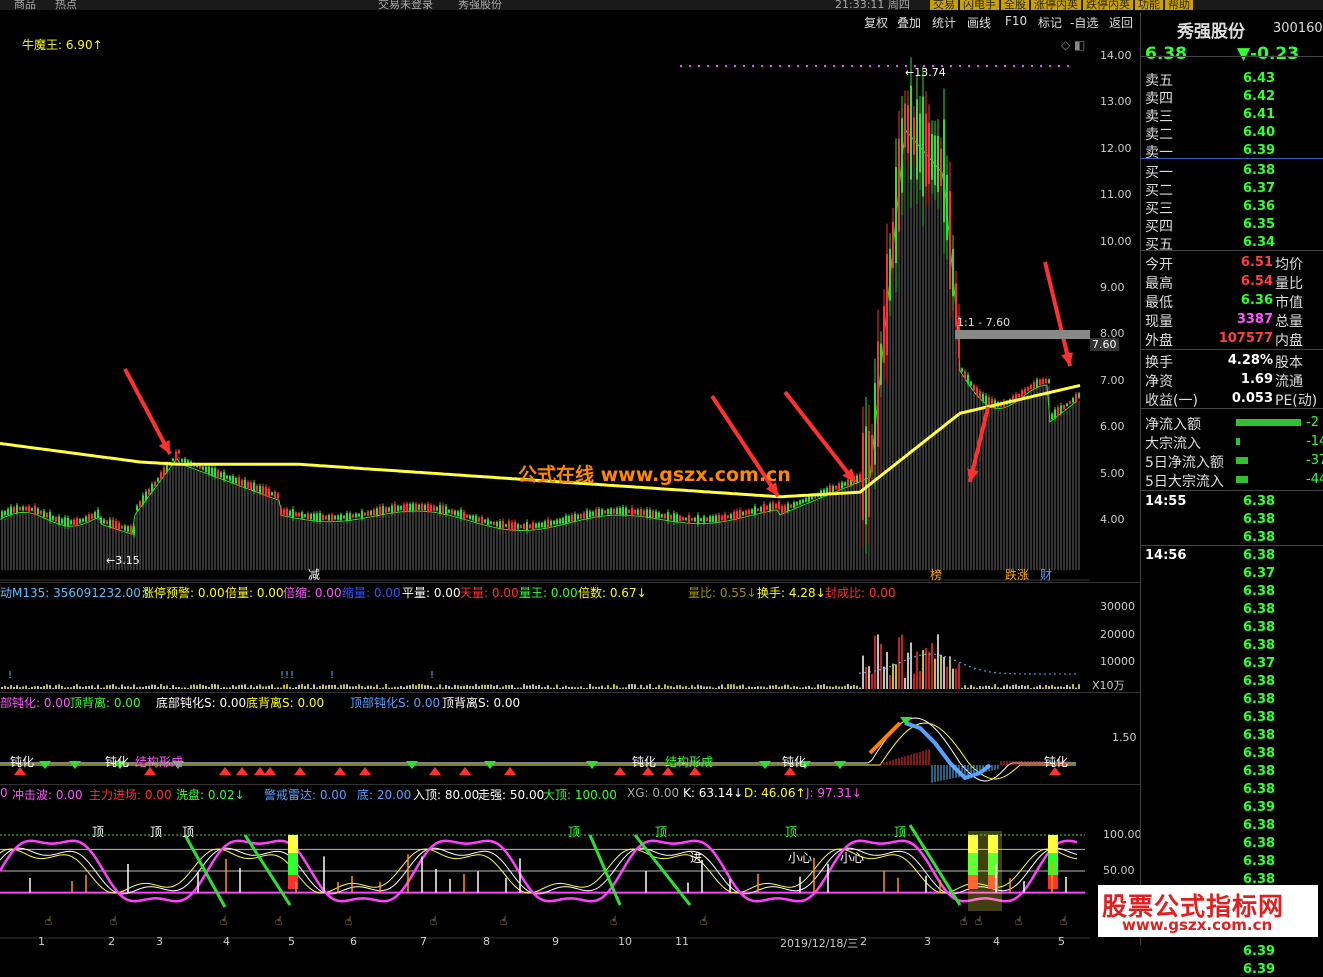 The width and height of the screenshot is (1323, 977). Describe the element at coordinates (1119, 870) in the screenshot. I see `oscillator-tick: 50.00` at that location.